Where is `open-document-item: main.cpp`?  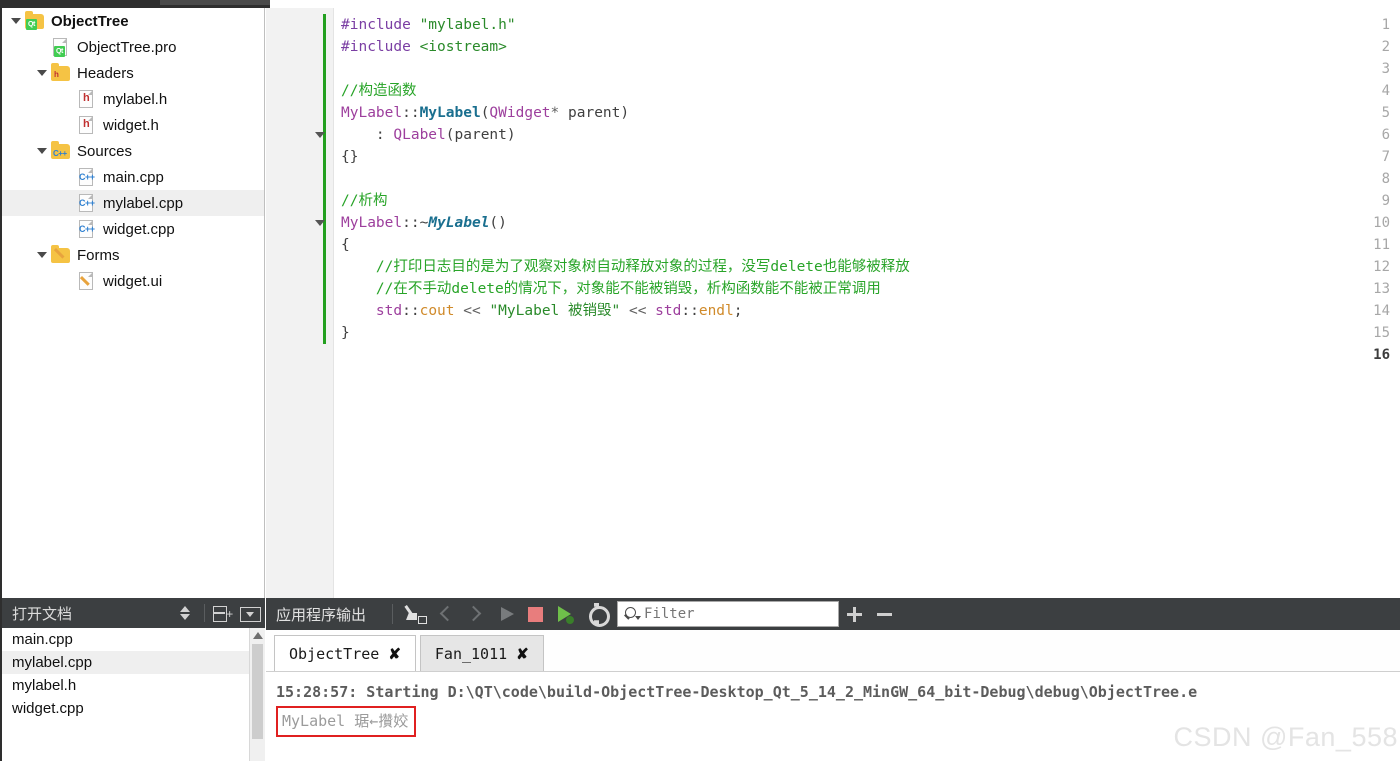
open-document-item: main.cpp is located at coordinates (133, 639).